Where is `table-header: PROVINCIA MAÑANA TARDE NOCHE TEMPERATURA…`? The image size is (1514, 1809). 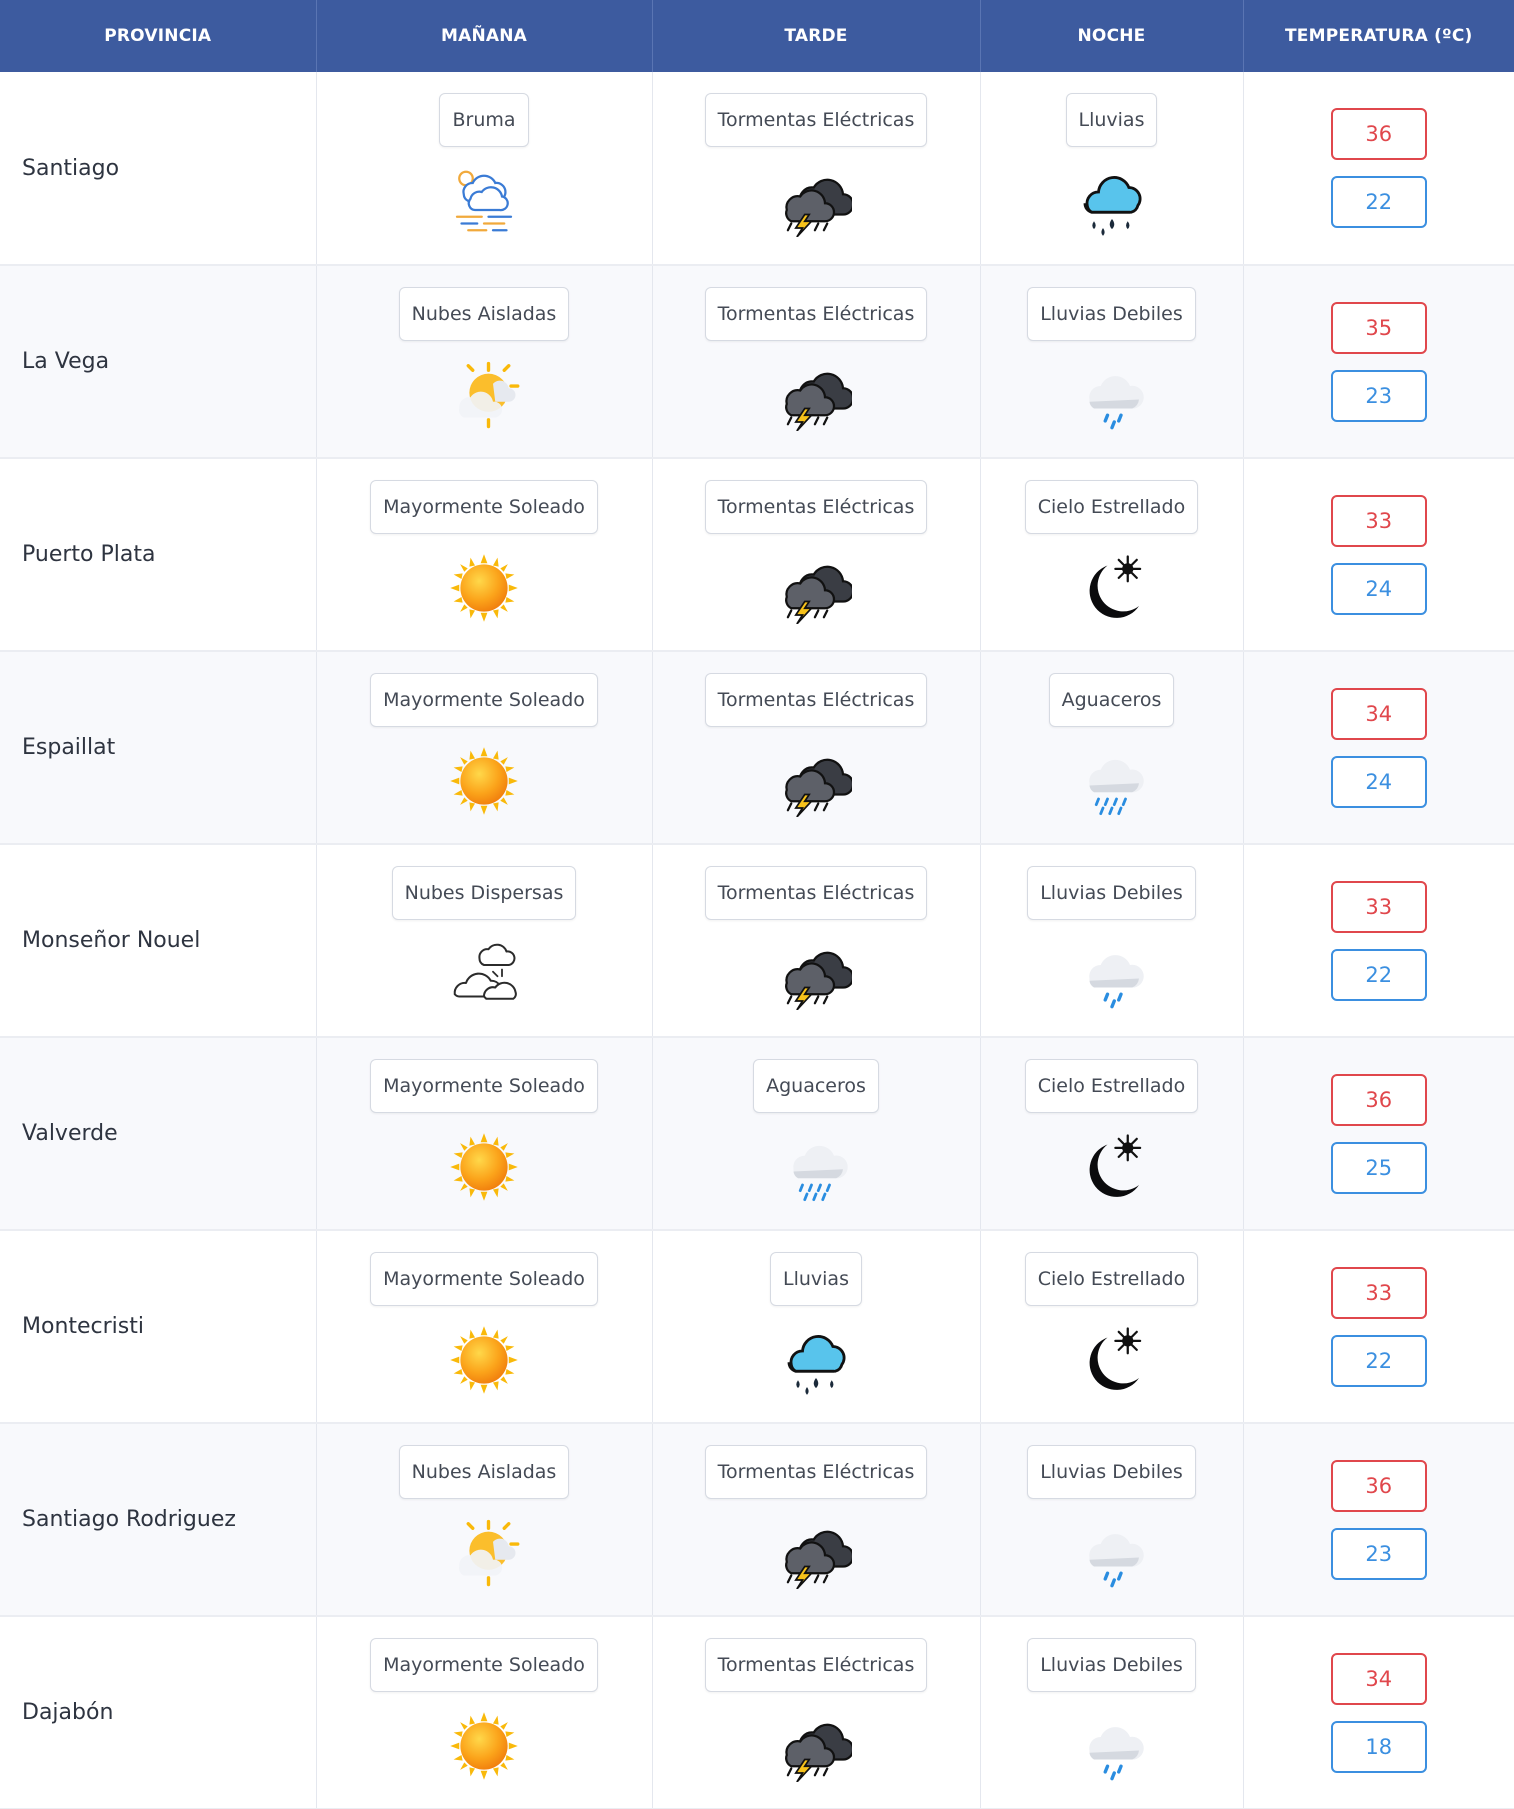
table-header: PROVINCIA MAÑANA TARDE NOCHE TEMPERATURA… is located at coordinates (757, 36).